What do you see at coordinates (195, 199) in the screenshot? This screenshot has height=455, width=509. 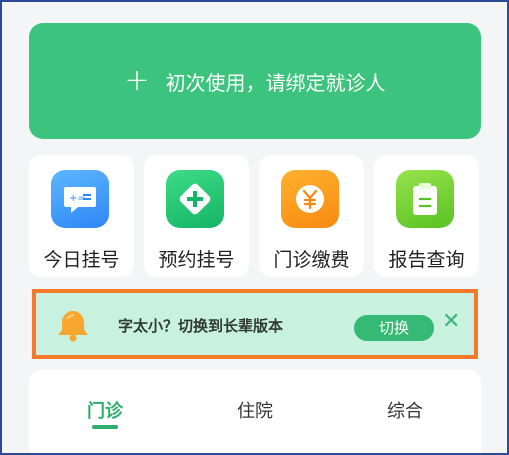 I see `medical-cross-icon` at bounding box center [195, 199].